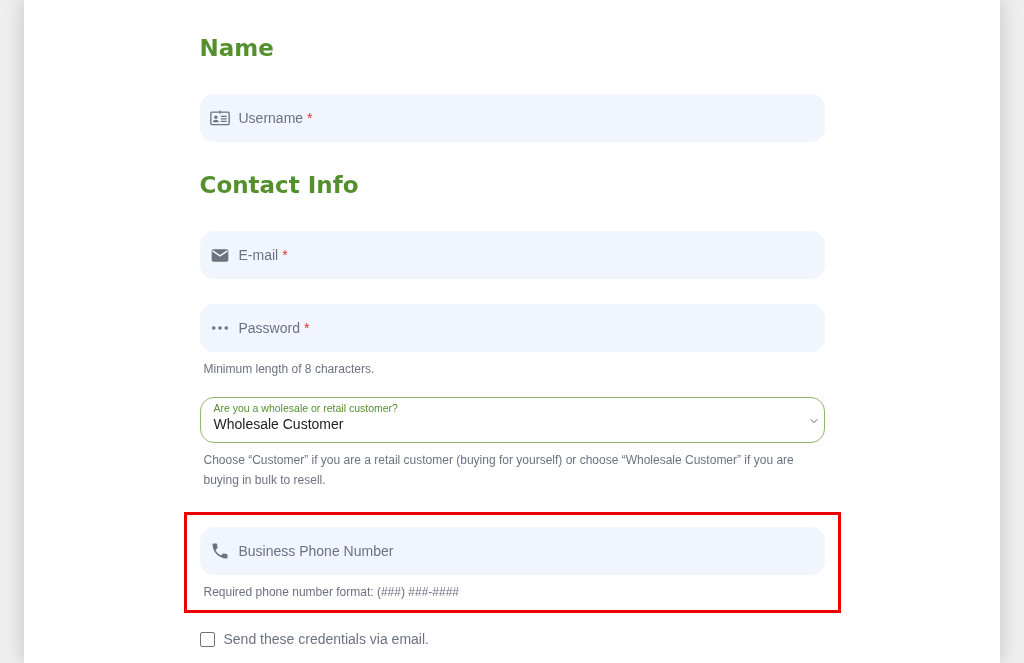 This screenshot has width=1024, height=663. What do you see at coordinates (289, 369) in the screenshot?
I see `help-text: Minimum length of 8 characters.` at bounding box center [289, 369].